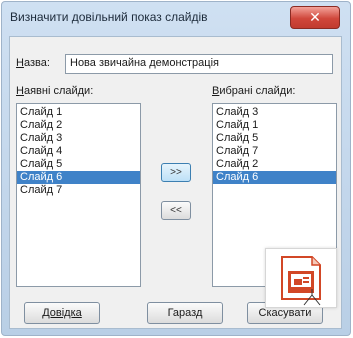 The image size is (353, 338). Describe the element at coordinates (62, 313) in the screenshot. I see `help-button: Довідка` at that location.